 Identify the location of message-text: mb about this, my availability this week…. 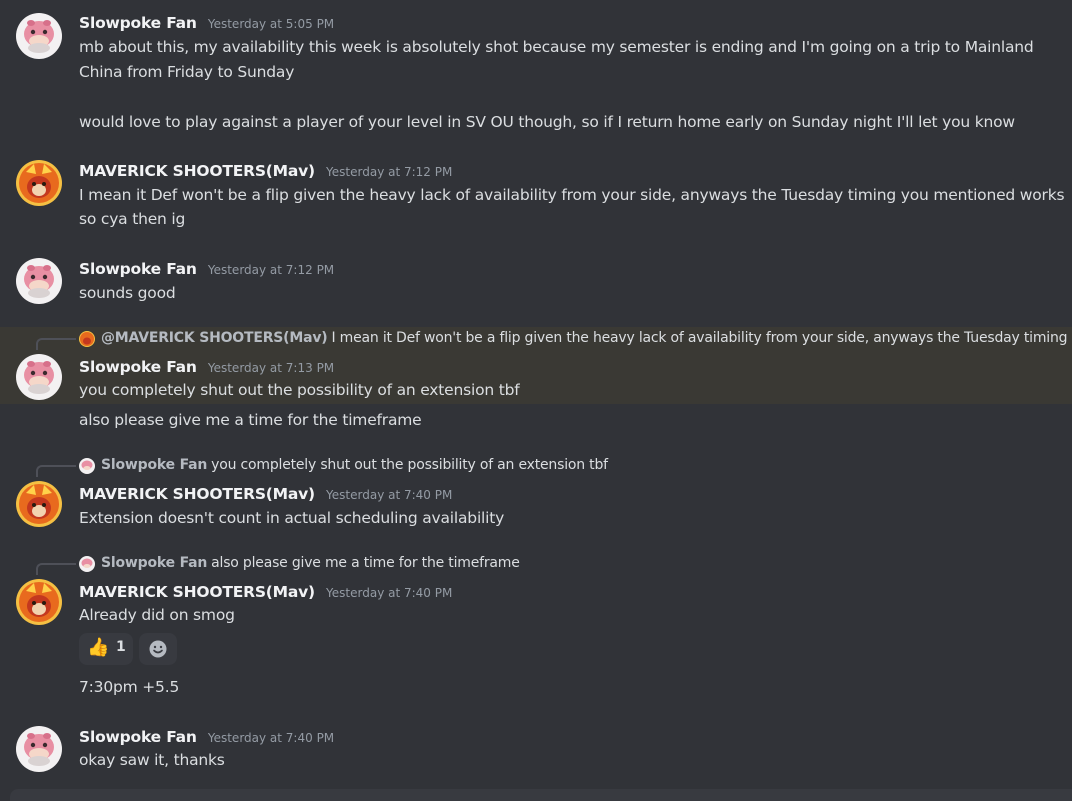
(556, 47).